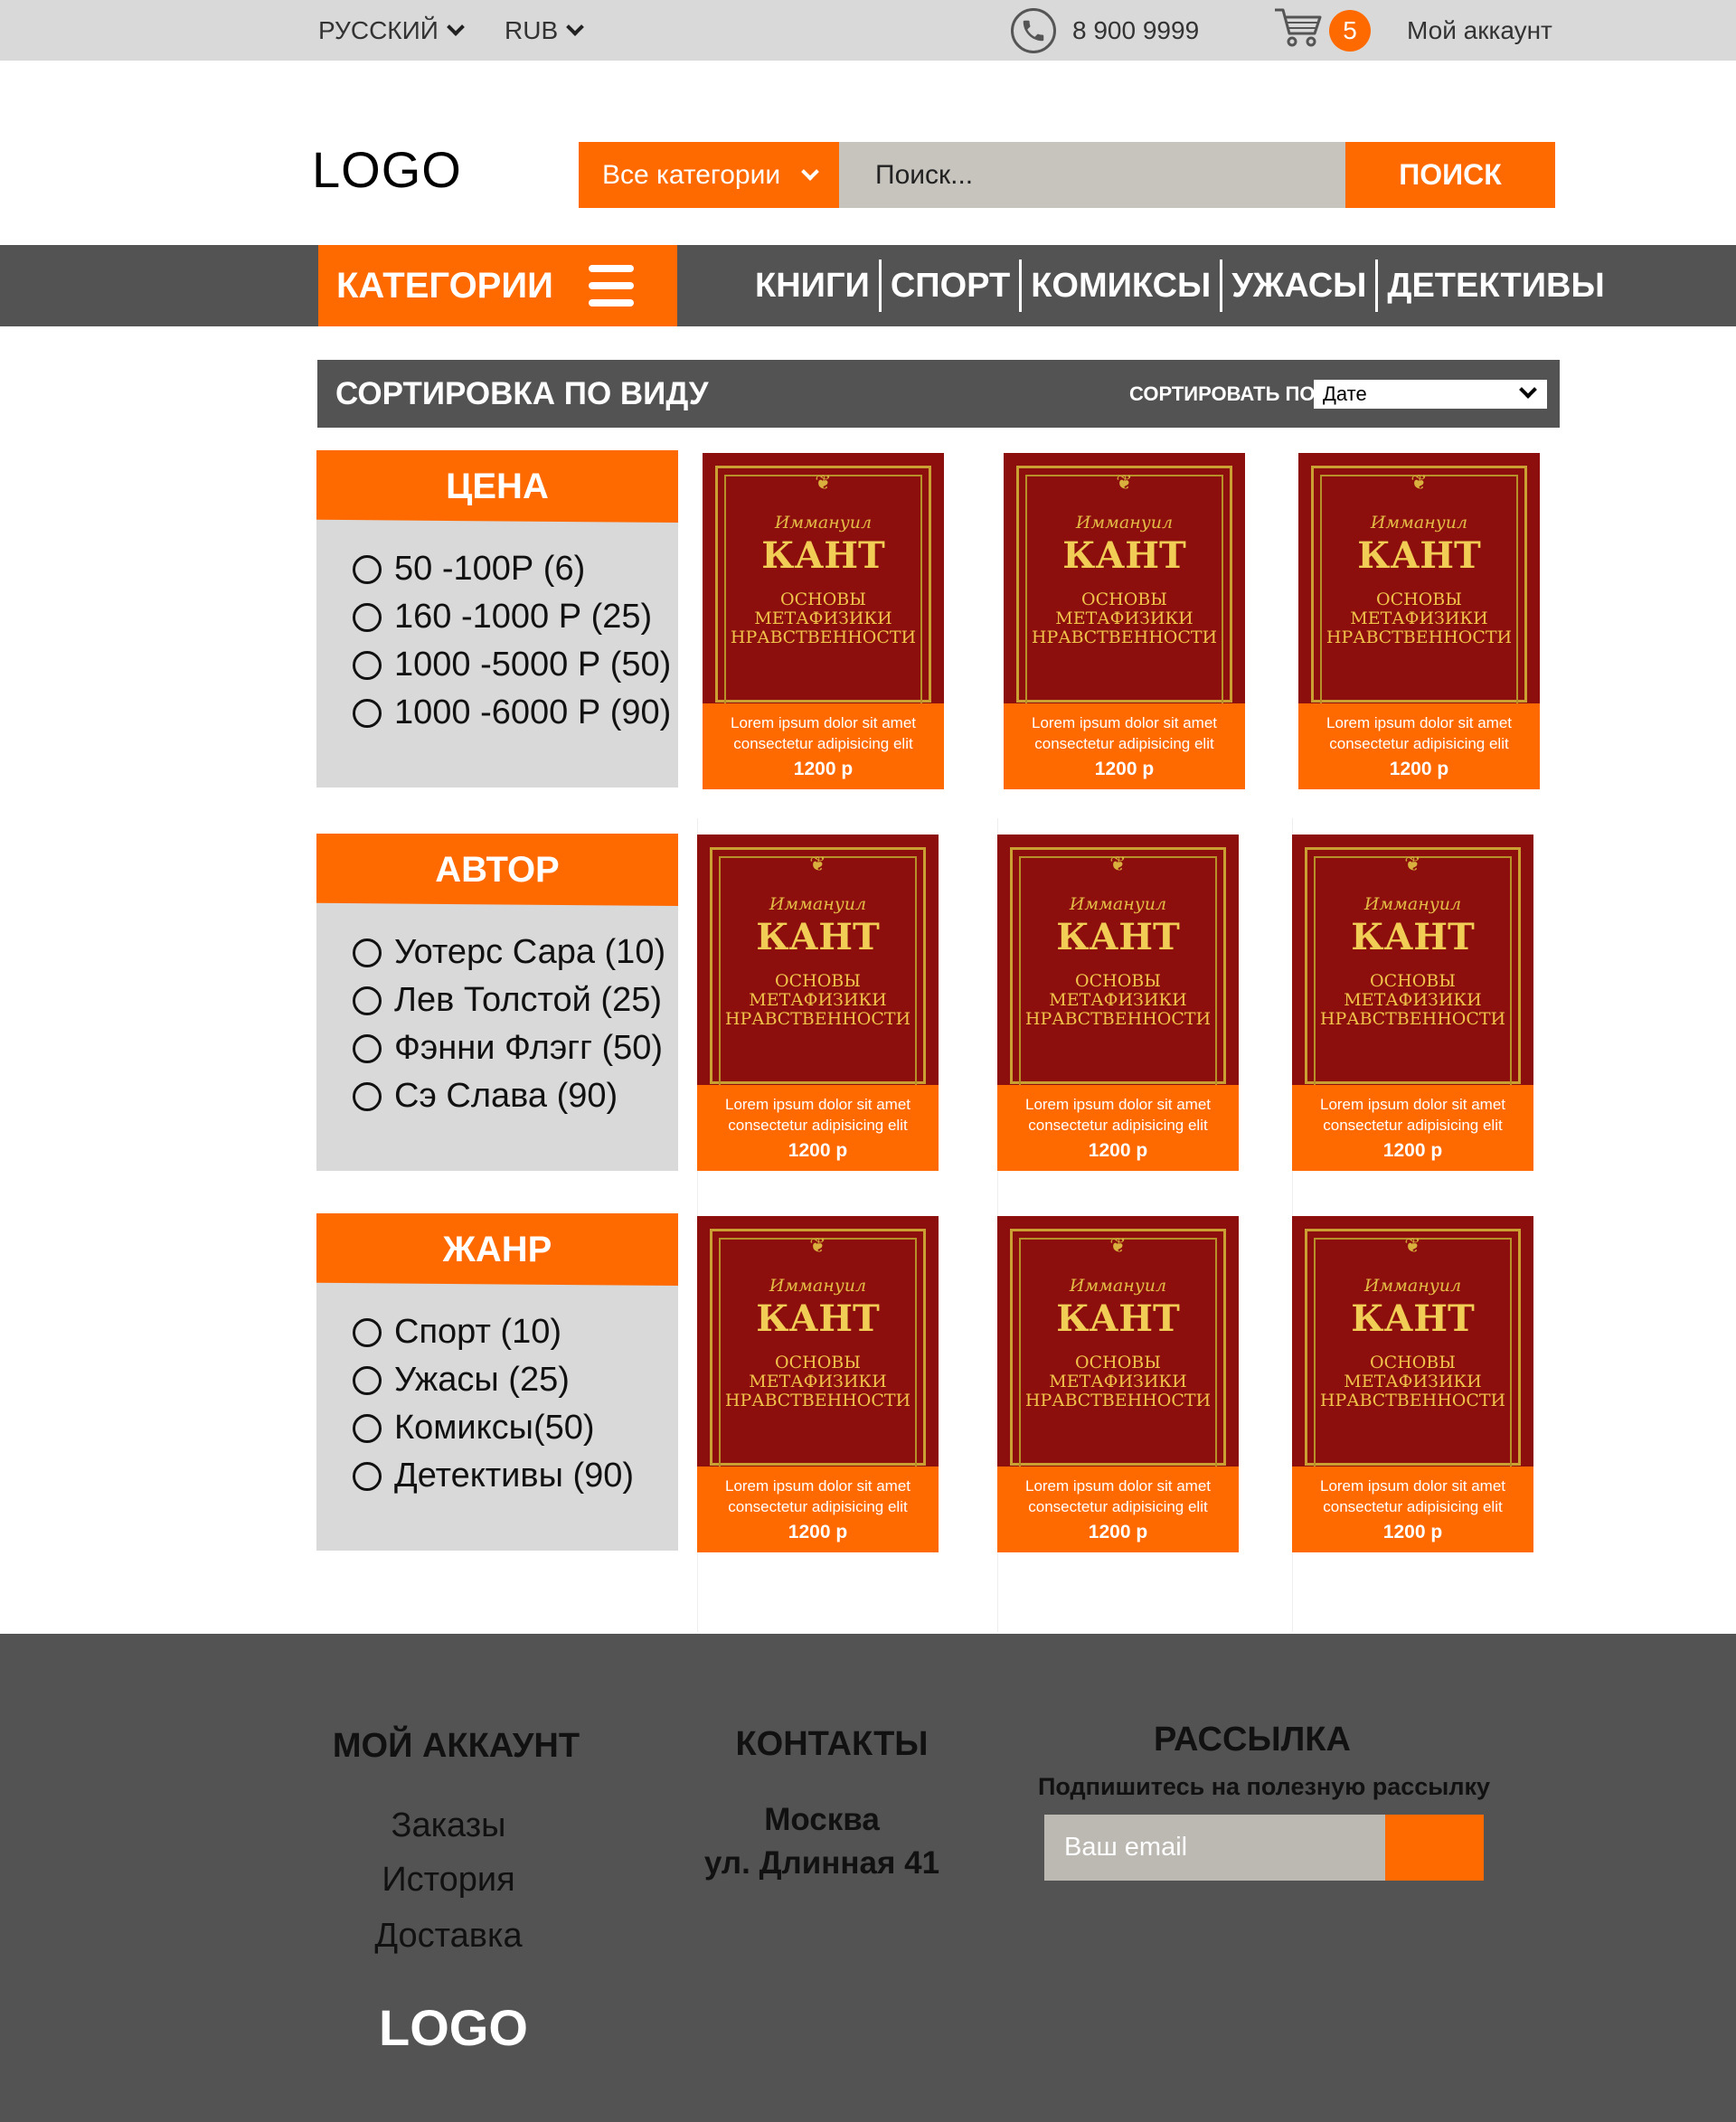 The image size is (1736, 2122). I want to click on currency-selector: RUB, so click(545, 30).